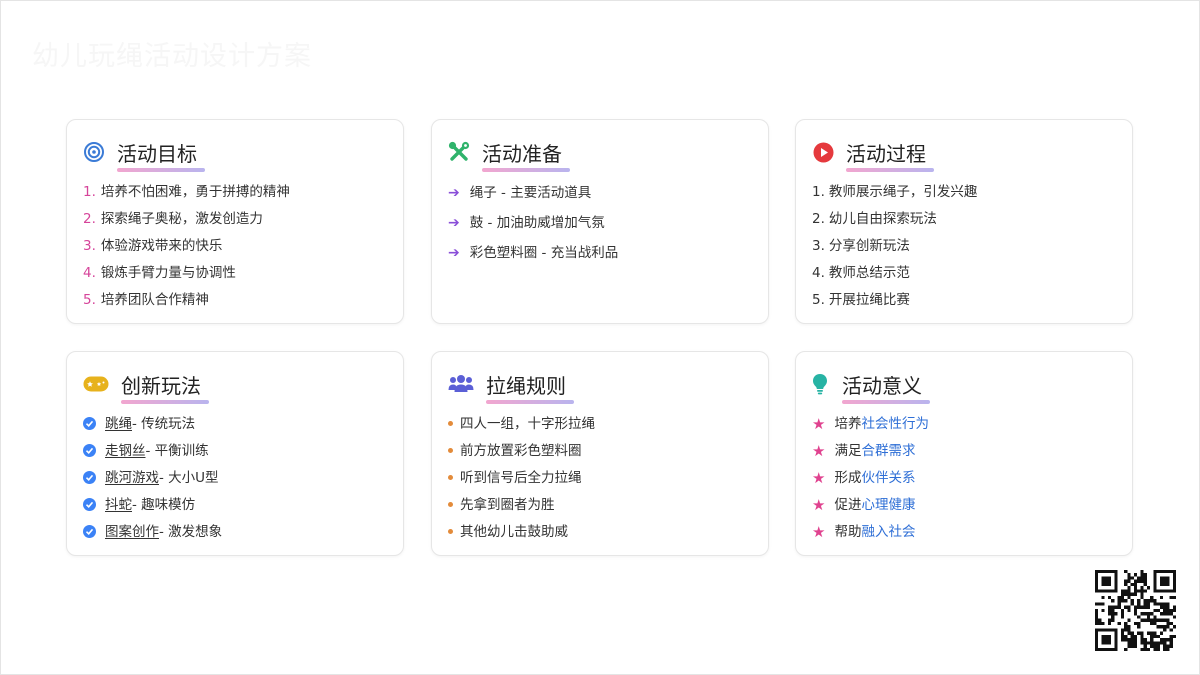  Describe the element at coordinates (895, 423) in the screenshot. I see `meaning-highlight: 社会性行为` at that location.